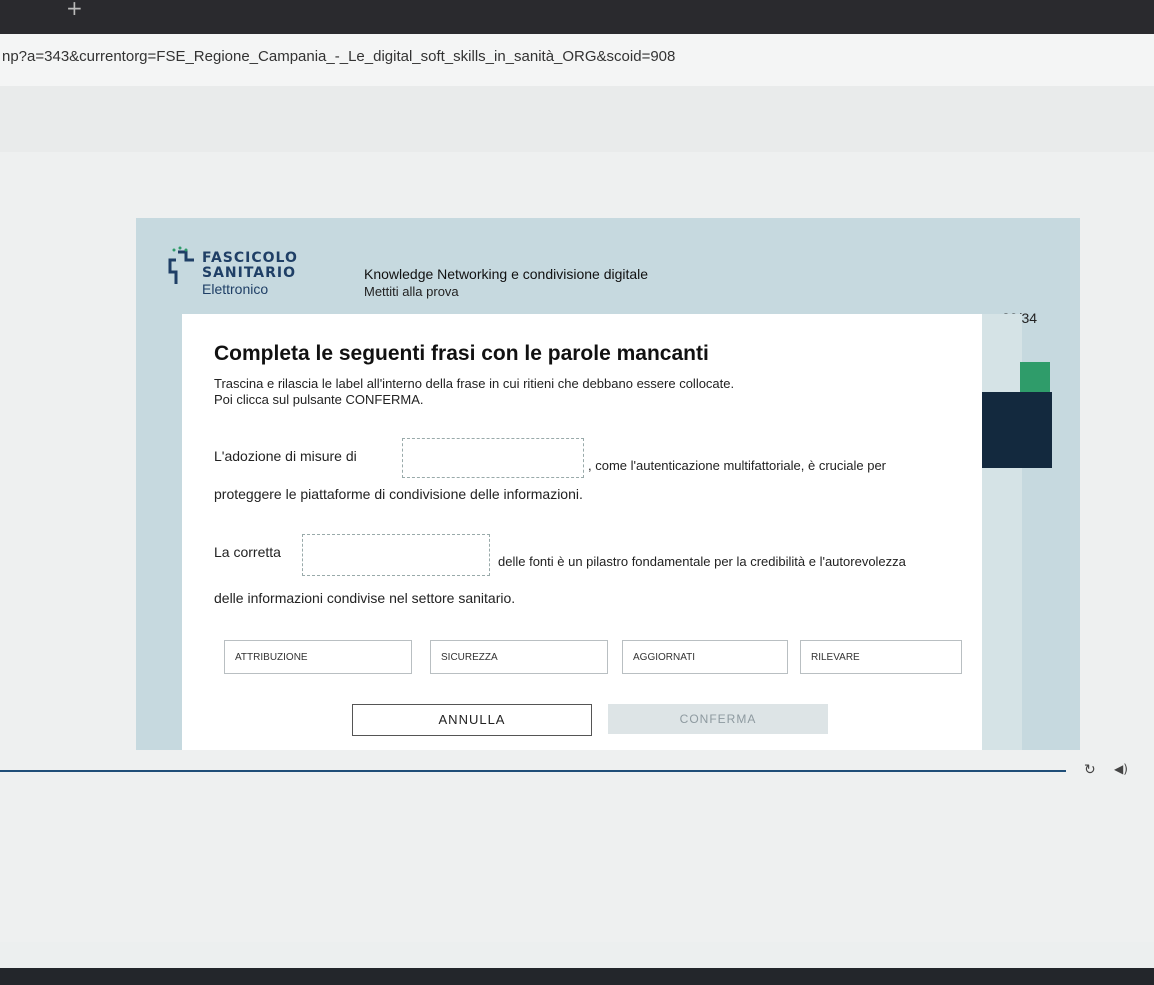  What do you see at coordinates (577, 976) in the screenshot?
I see `os-taskbar` at bounding box center [577, 976].